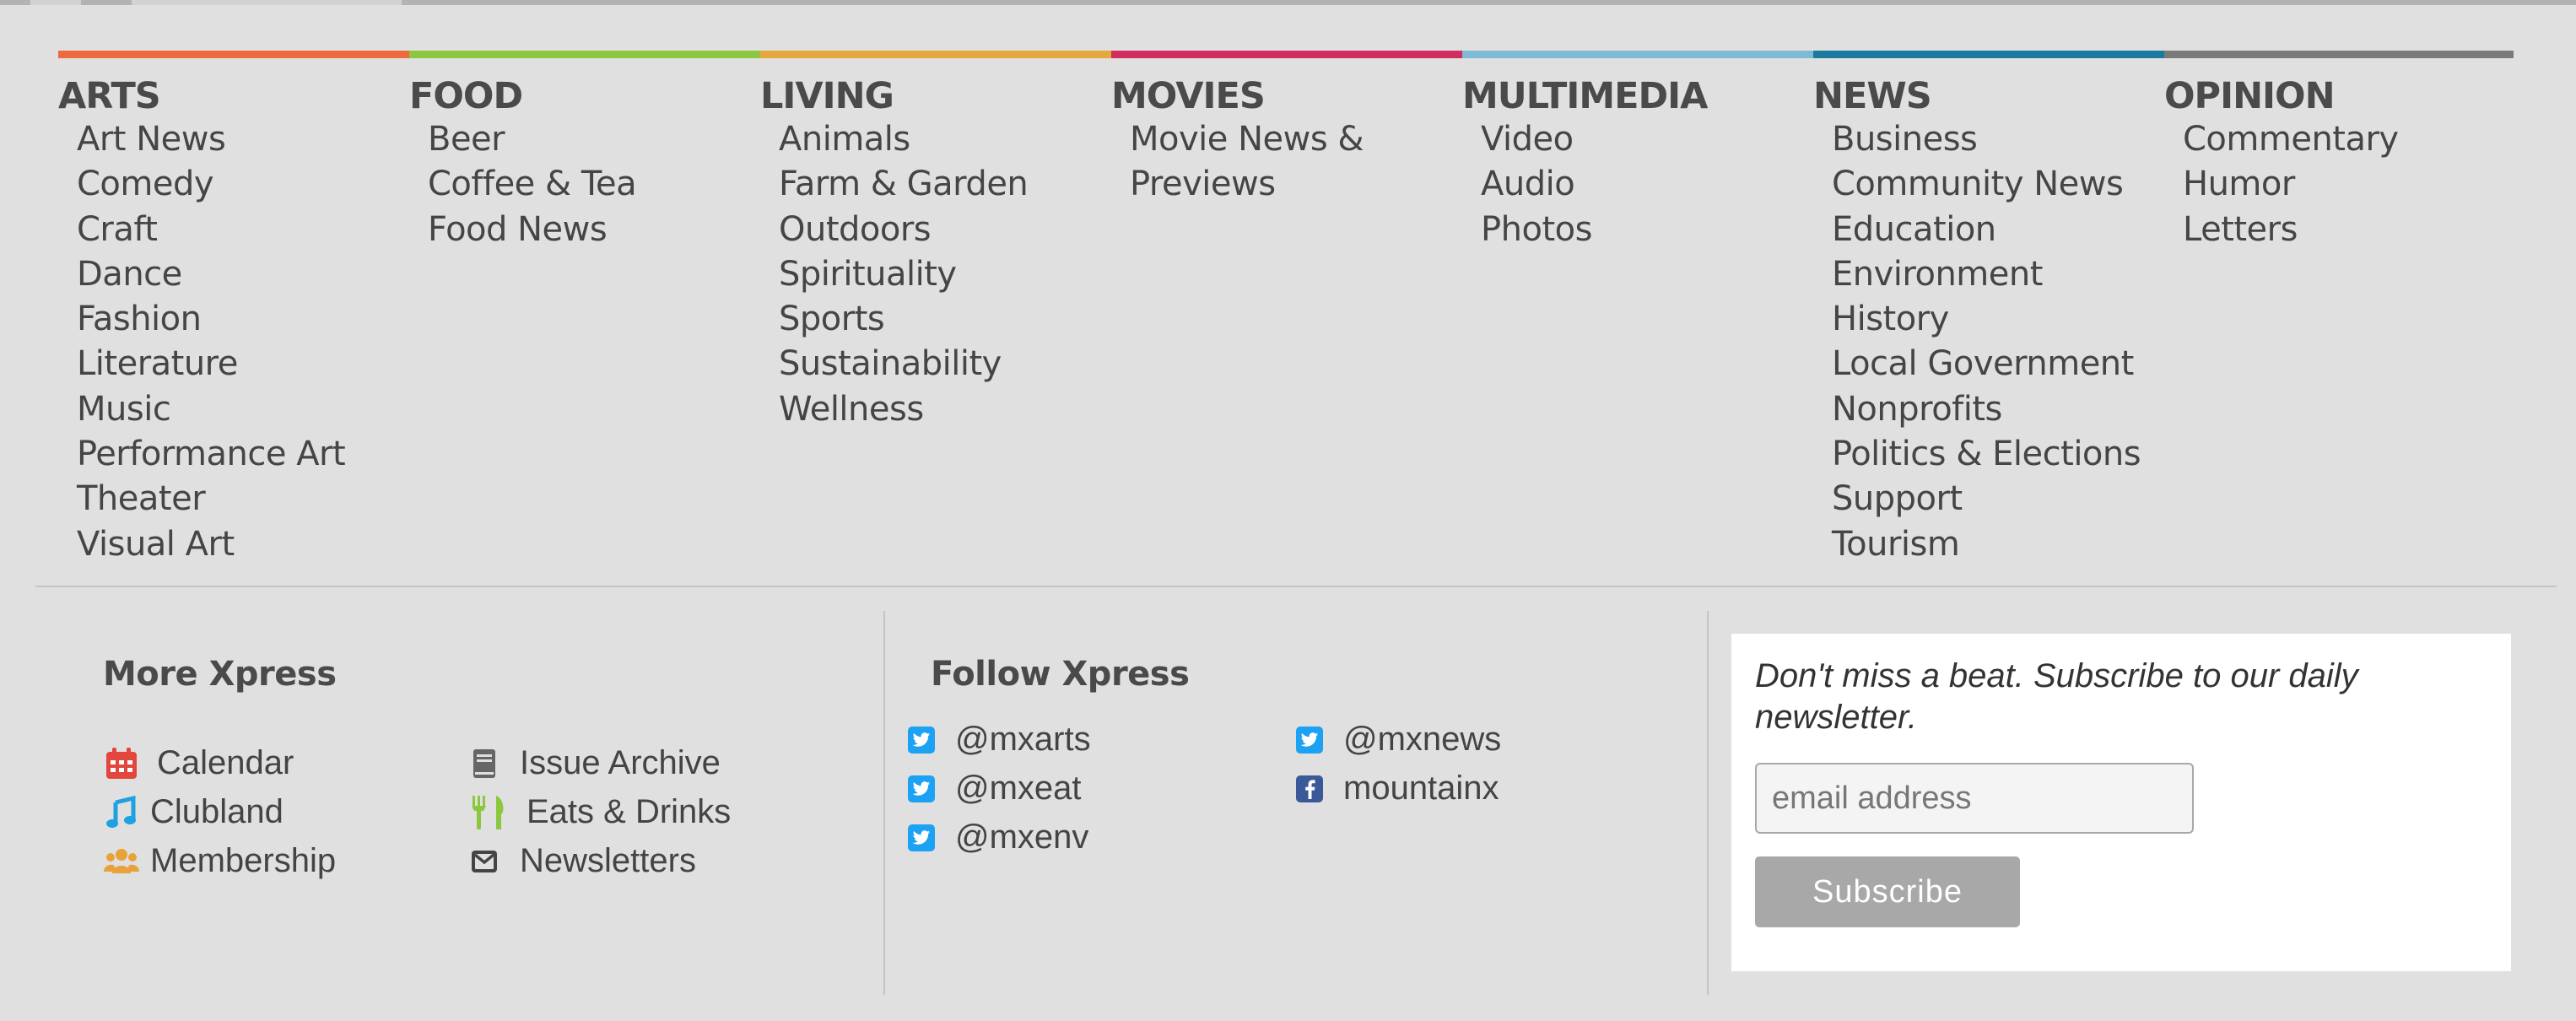  Describe the element at coordinates (1647, 184) in the screenshot. I see `category-link: Audio` at that location.